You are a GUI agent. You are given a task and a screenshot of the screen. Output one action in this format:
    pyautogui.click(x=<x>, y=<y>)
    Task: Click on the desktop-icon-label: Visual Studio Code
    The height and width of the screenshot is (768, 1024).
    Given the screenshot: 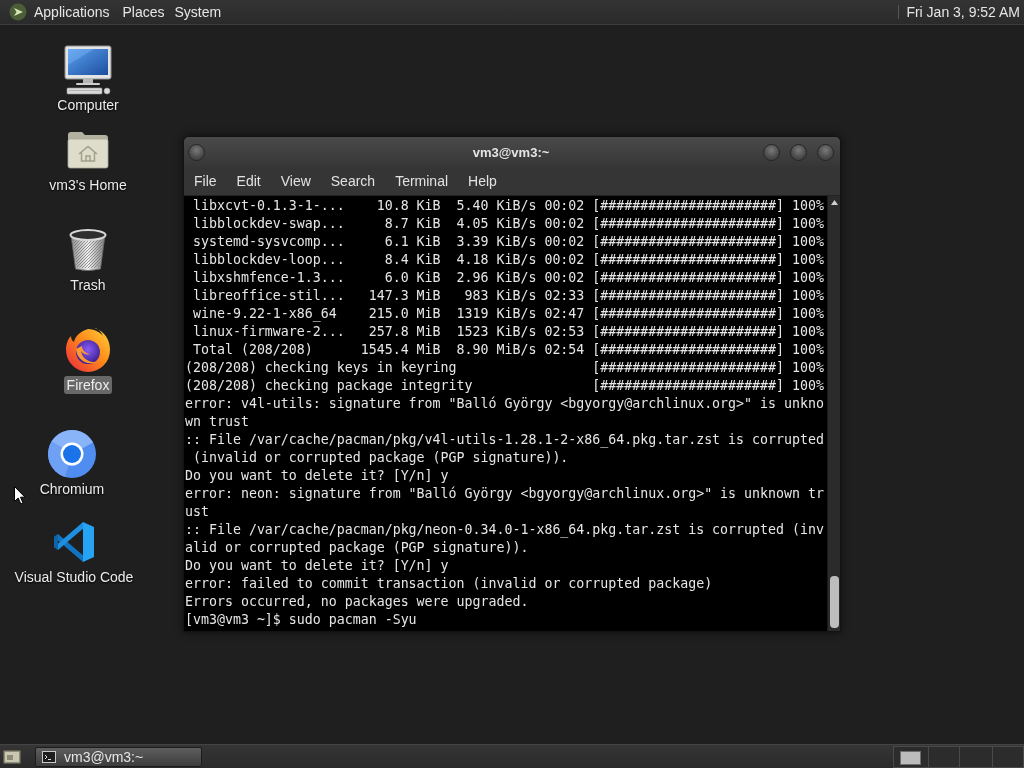 What is the action you would take?
    pyautogui.click(x=74, y=577)
    